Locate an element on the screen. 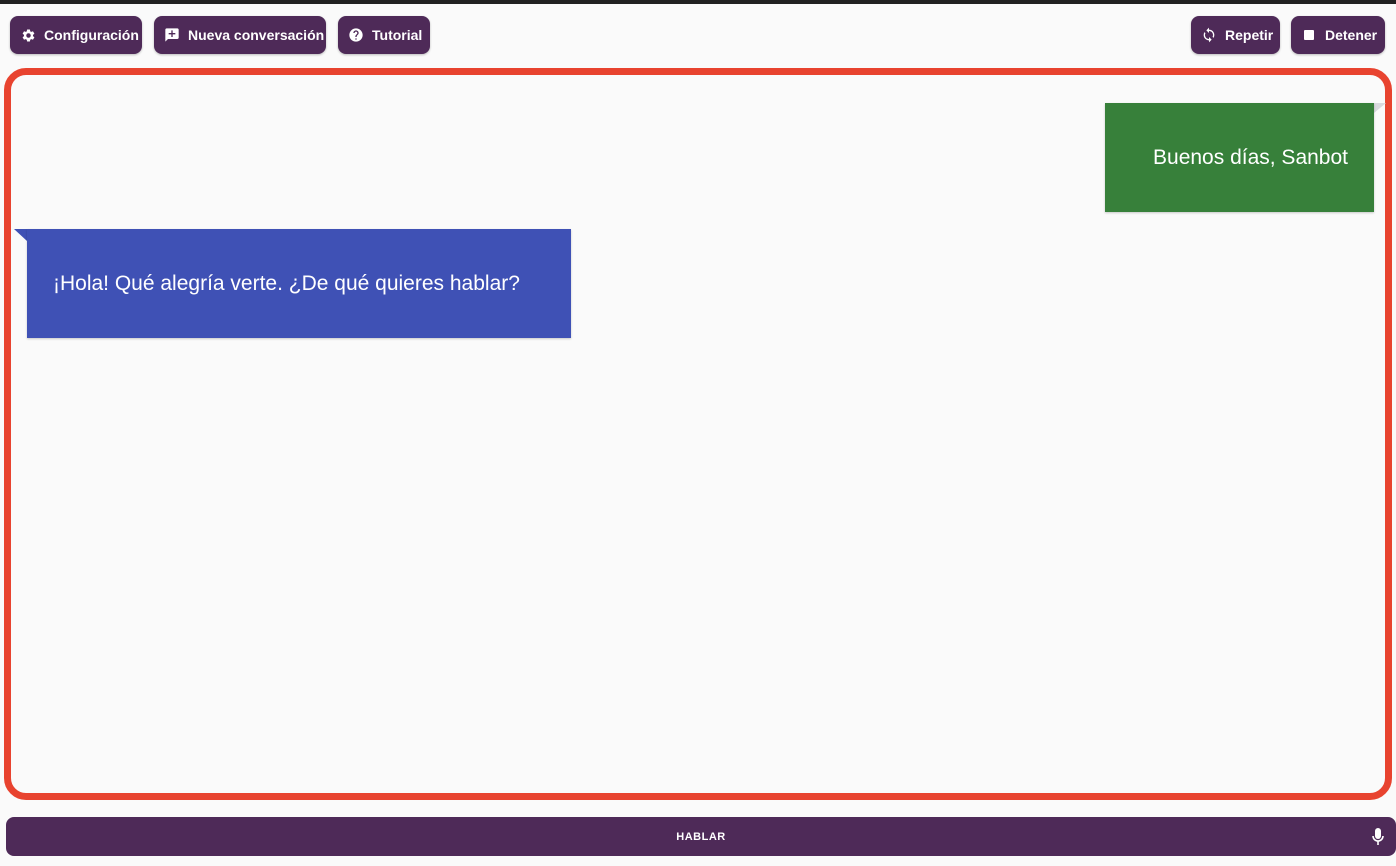 The height and width of the screenshot is (866, 1396). speak-button: HABLAR is located at coordinates (701, 836).